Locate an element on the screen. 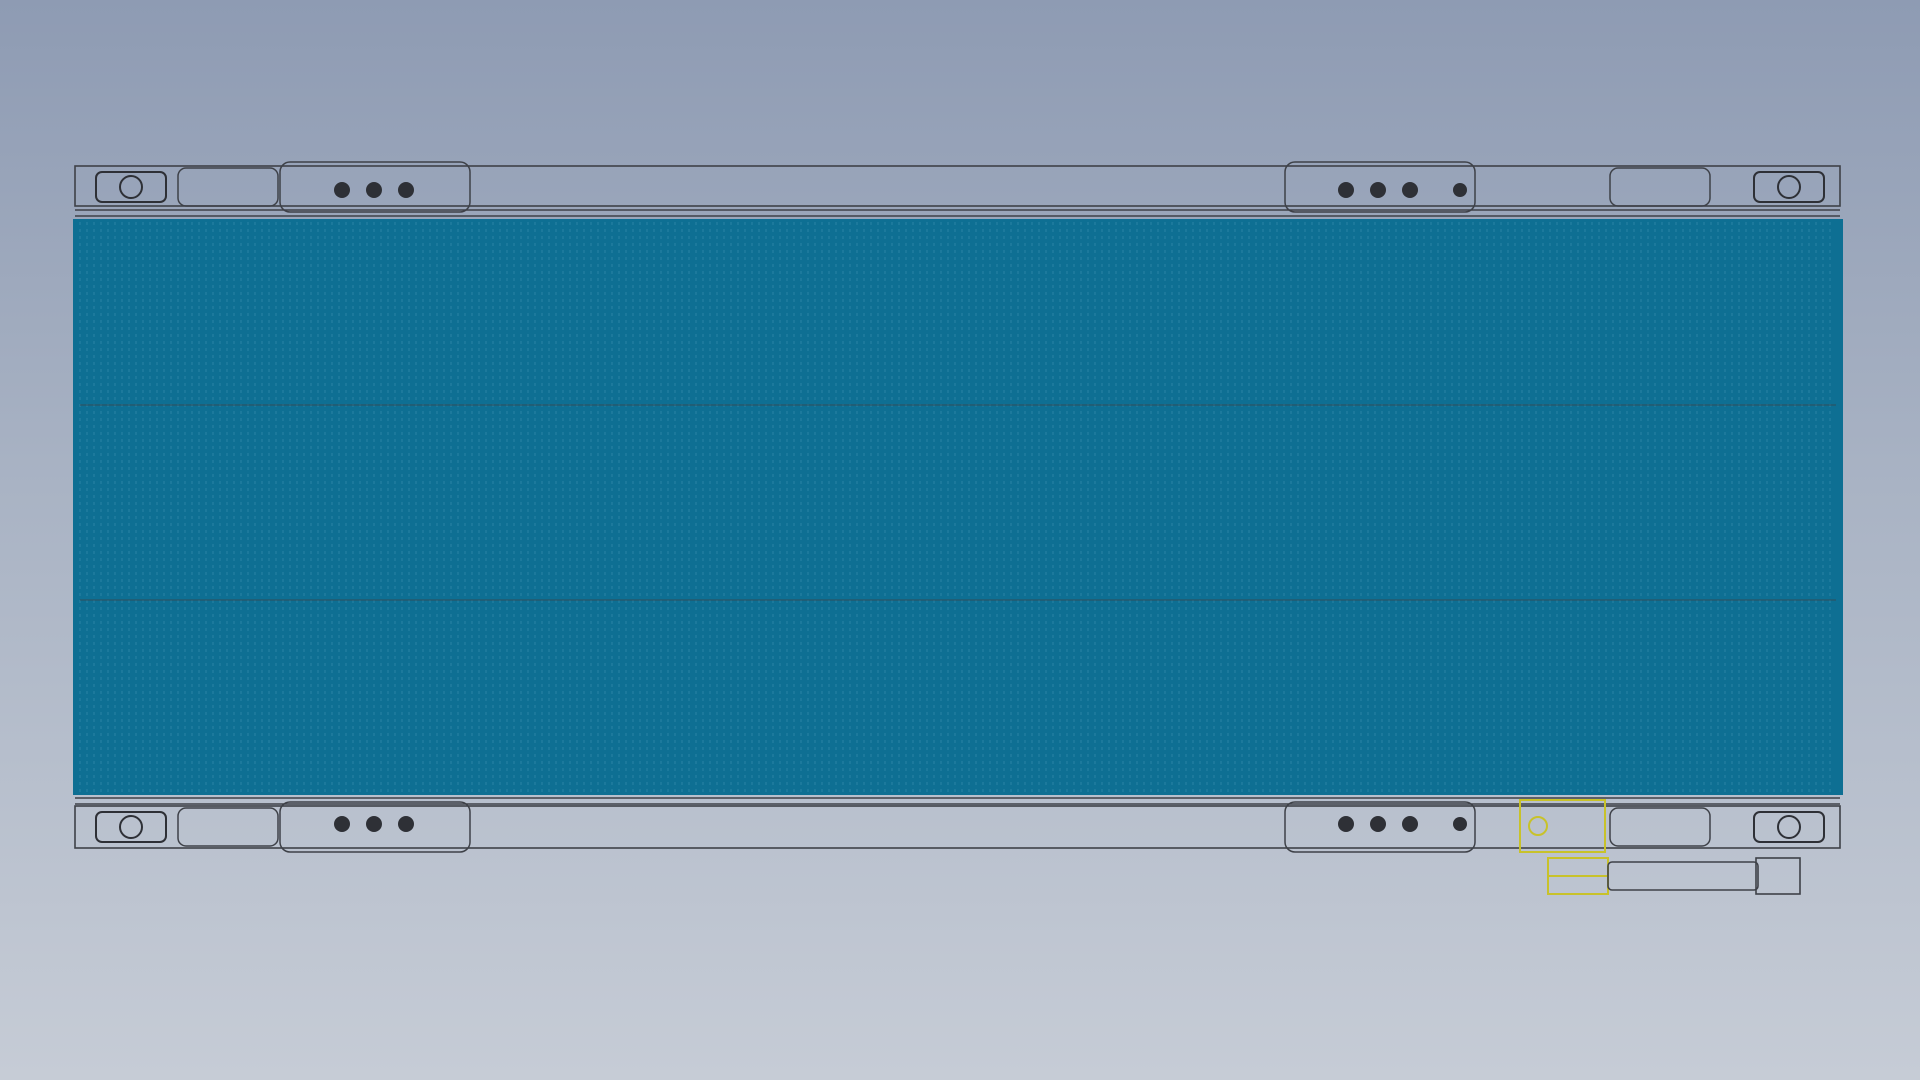 The height and width of the screenshot is (1080, 1920). drive-chain-guard is located at coordinates (1704, 876).